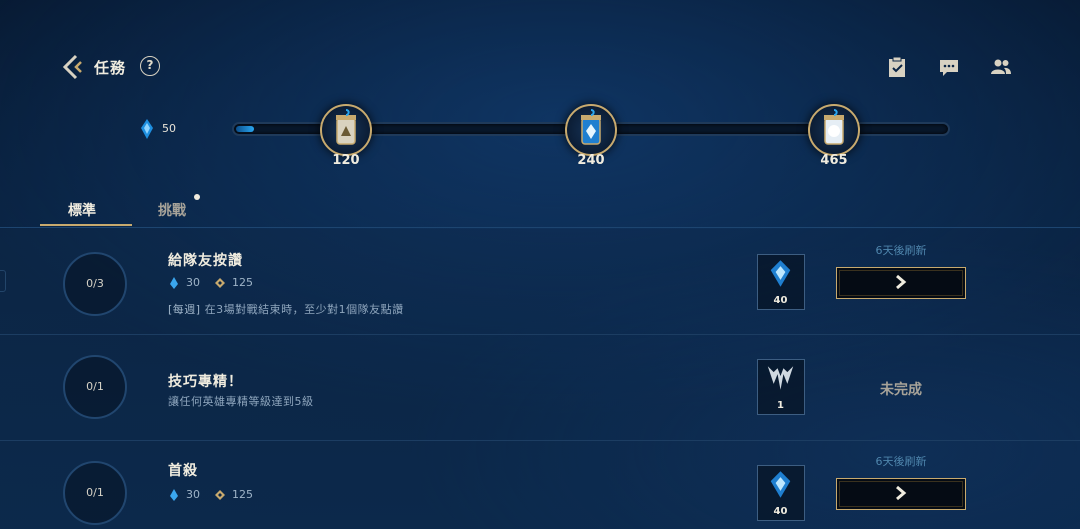 The width and height of the screenshot is (1080, 529). Describe the element at coordinates (95, 284) in the screenshot. I see `quest-progress: 0/3` at that location.